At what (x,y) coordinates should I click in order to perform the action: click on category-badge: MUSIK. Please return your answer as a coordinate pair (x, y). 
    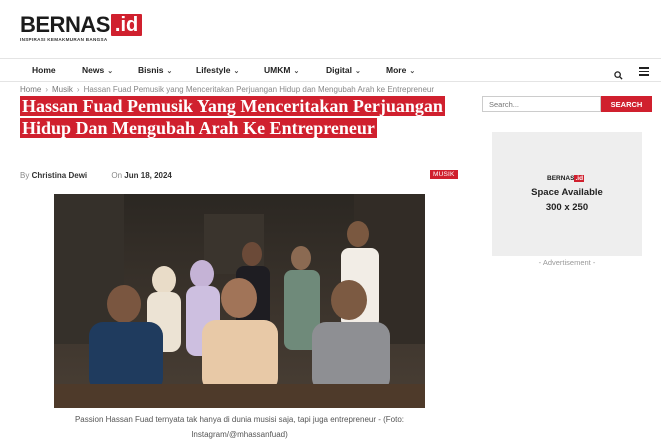
    Looking at the image, I should click on (444, 174).